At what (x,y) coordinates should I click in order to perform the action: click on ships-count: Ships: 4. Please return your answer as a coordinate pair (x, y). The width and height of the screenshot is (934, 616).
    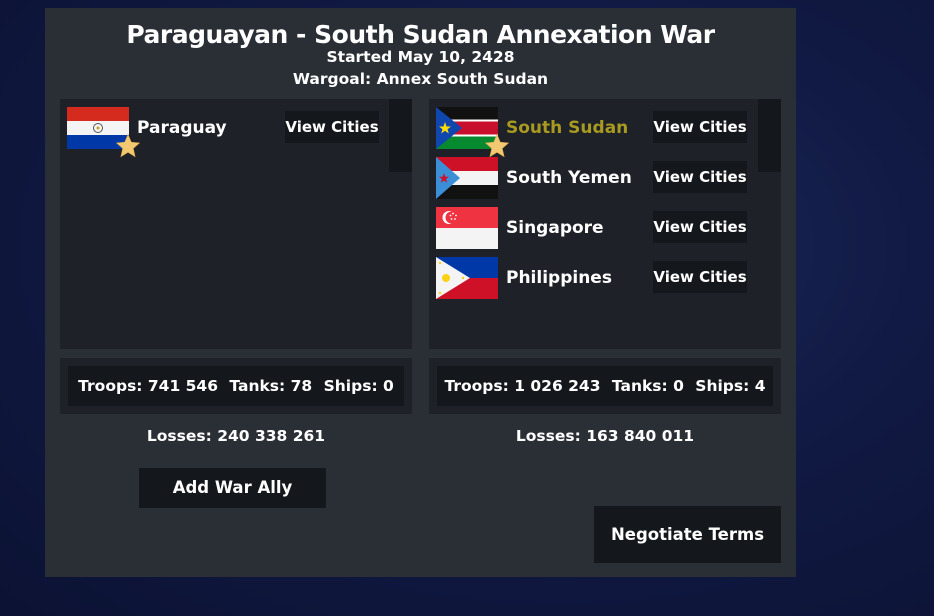
    Looking at the image, I should click on (730, 386).